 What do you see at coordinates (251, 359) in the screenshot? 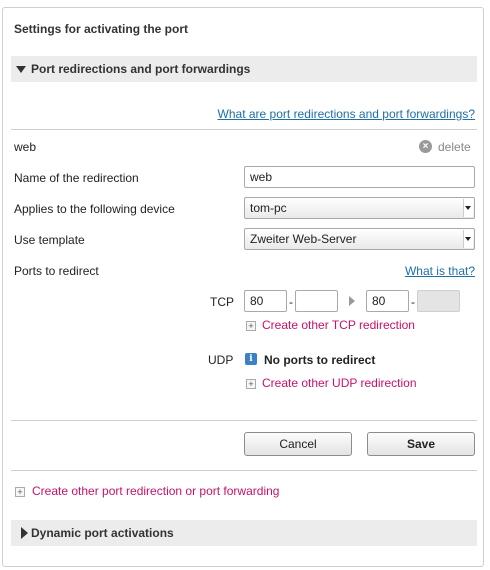
I see `info-icon: i` at bounding box center [251, 359].